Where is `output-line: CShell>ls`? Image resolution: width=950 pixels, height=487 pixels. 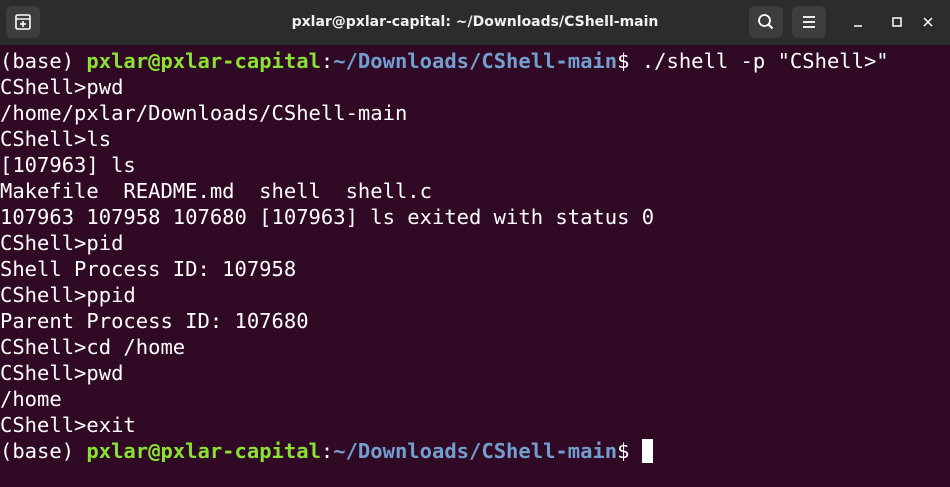 output-line: CShell>ls is located at coordinates (56, 139).